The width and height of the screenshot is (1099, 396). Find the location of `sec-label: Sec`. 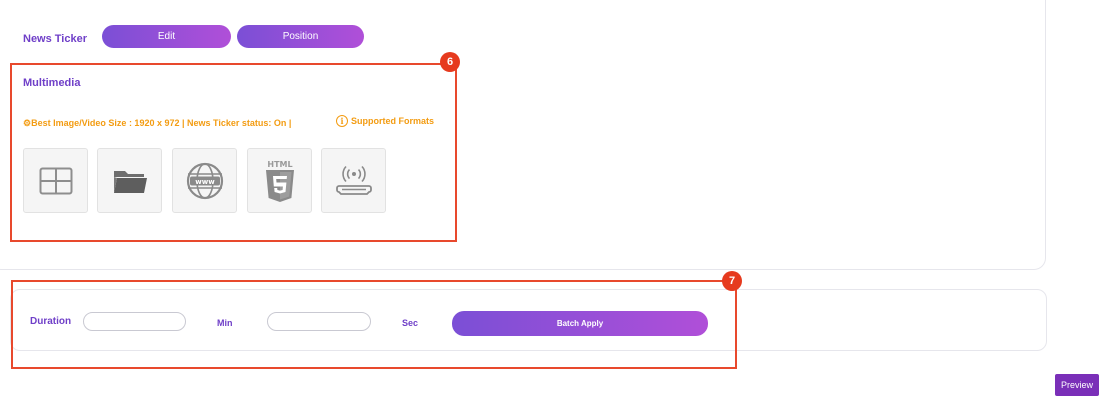

sec-label: Sec is located at coordinates (410, 323).